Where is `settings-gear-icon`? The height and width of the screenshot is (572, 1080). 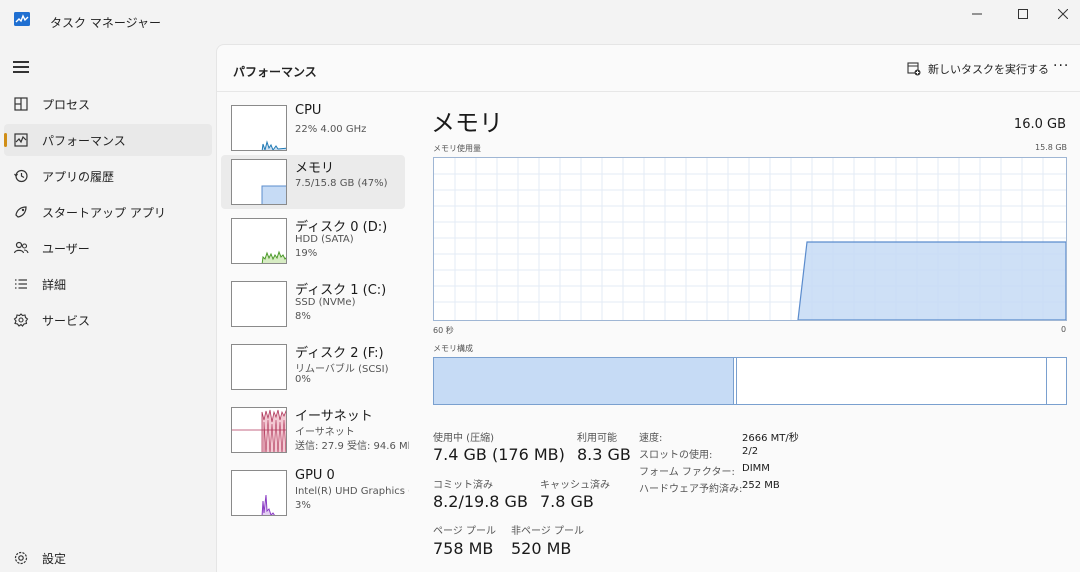
settings-gear-icon is located at coordinates (21, 558).